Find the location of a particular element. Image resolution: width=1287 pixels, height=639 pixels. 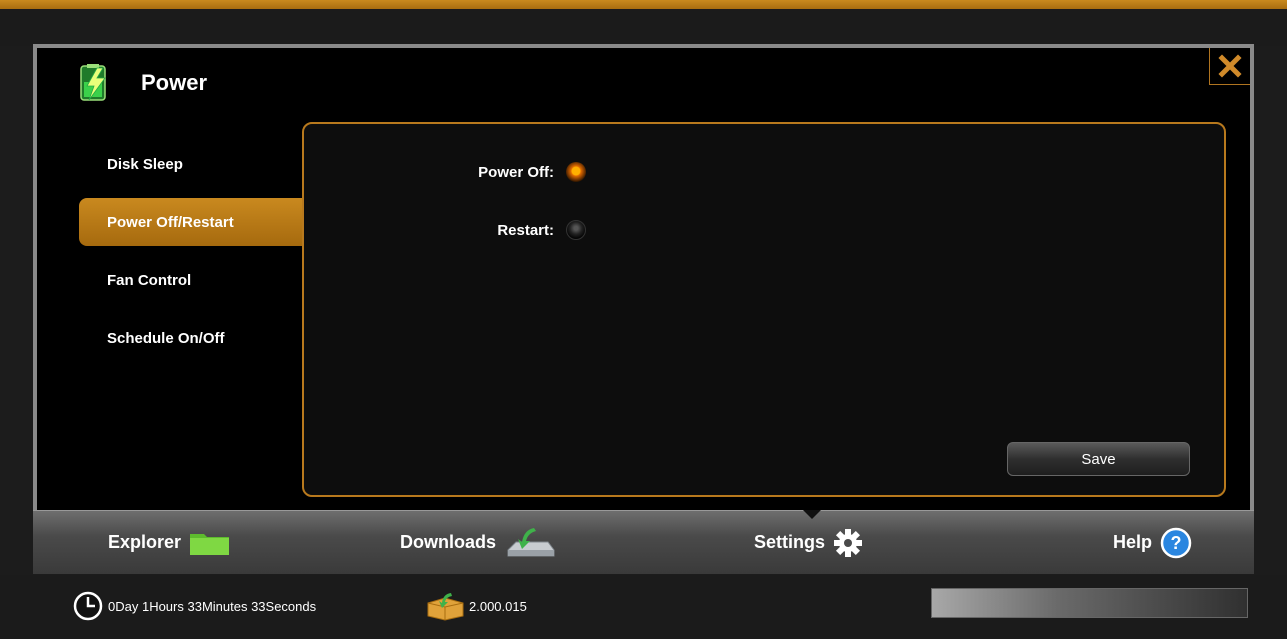

dialog-title: Power is located at coordinates (174, 82).